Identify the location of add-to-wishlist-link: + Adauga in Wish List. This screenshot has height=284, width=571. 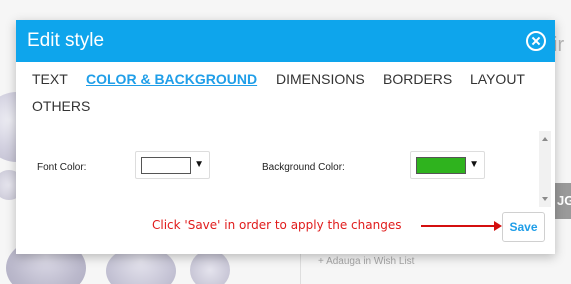
(366, 261).